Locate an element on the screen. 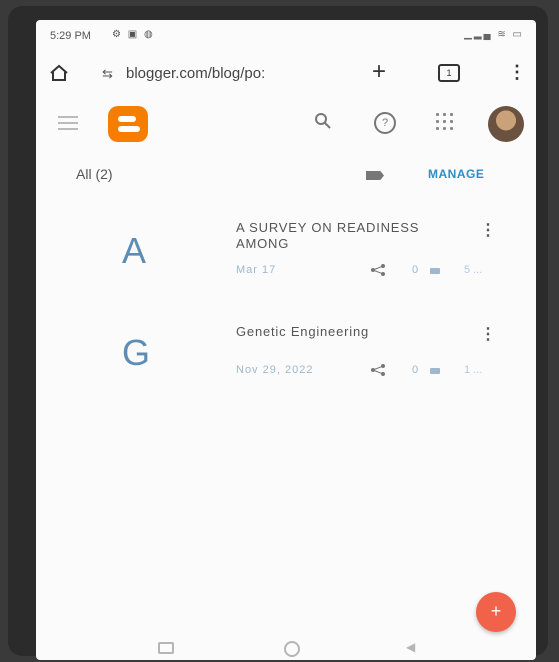 Image resolution: width=559 pixels, height=662 pixels. status-time: 5:29 PM is located at coordinates (70, 36).